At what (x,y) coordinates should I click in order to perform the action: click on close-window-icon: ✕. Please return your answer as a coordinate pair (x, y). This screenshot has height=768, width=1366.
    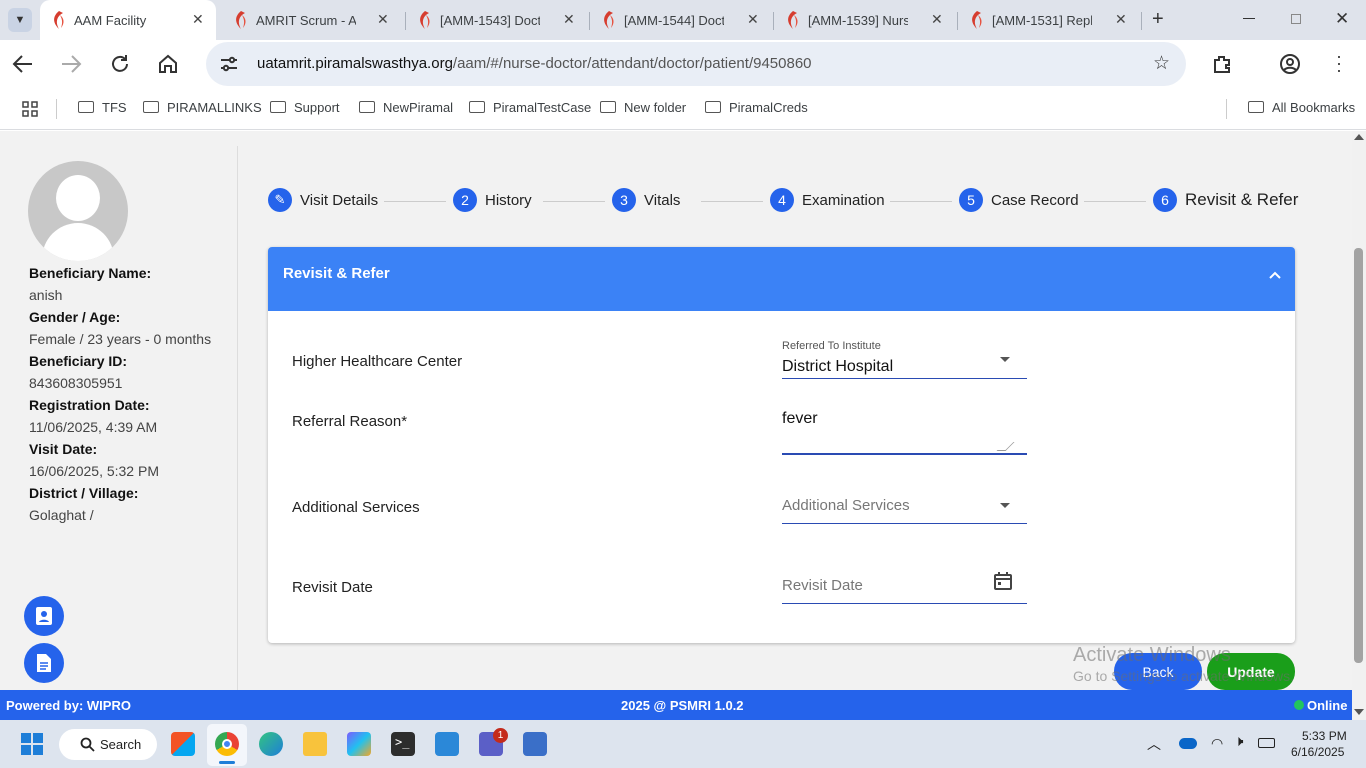
    Looking at the image, I should click on (1342, 19).